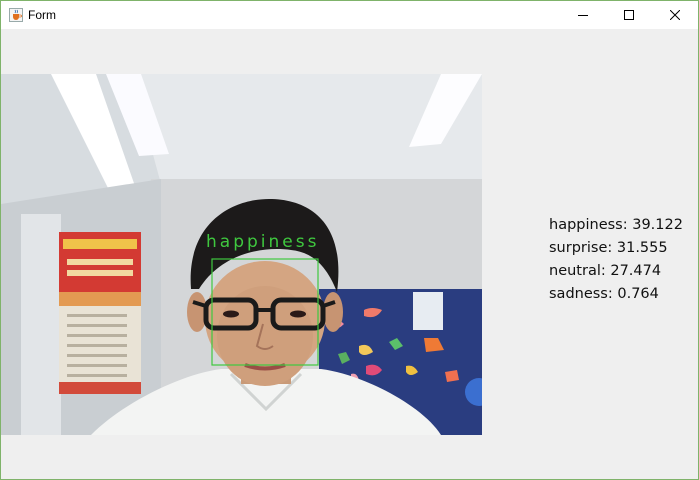  What do you see at coordinates (349, 15) in the screenshot?
I see `title-bar: Form` at bounding box center [349, 15].